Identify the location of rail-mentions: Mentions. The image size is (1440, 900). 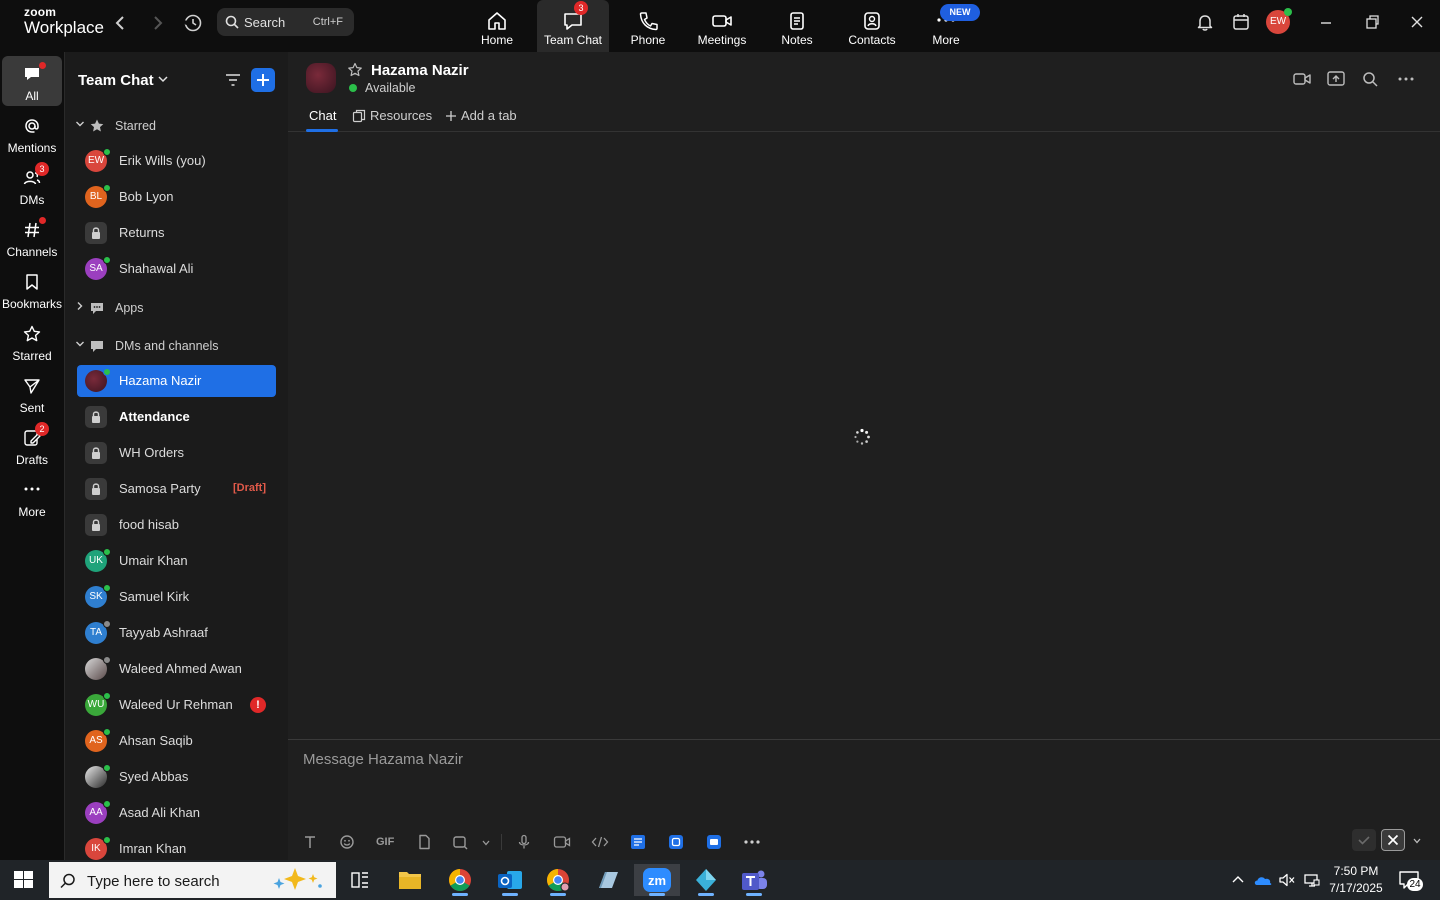
(32, 133).